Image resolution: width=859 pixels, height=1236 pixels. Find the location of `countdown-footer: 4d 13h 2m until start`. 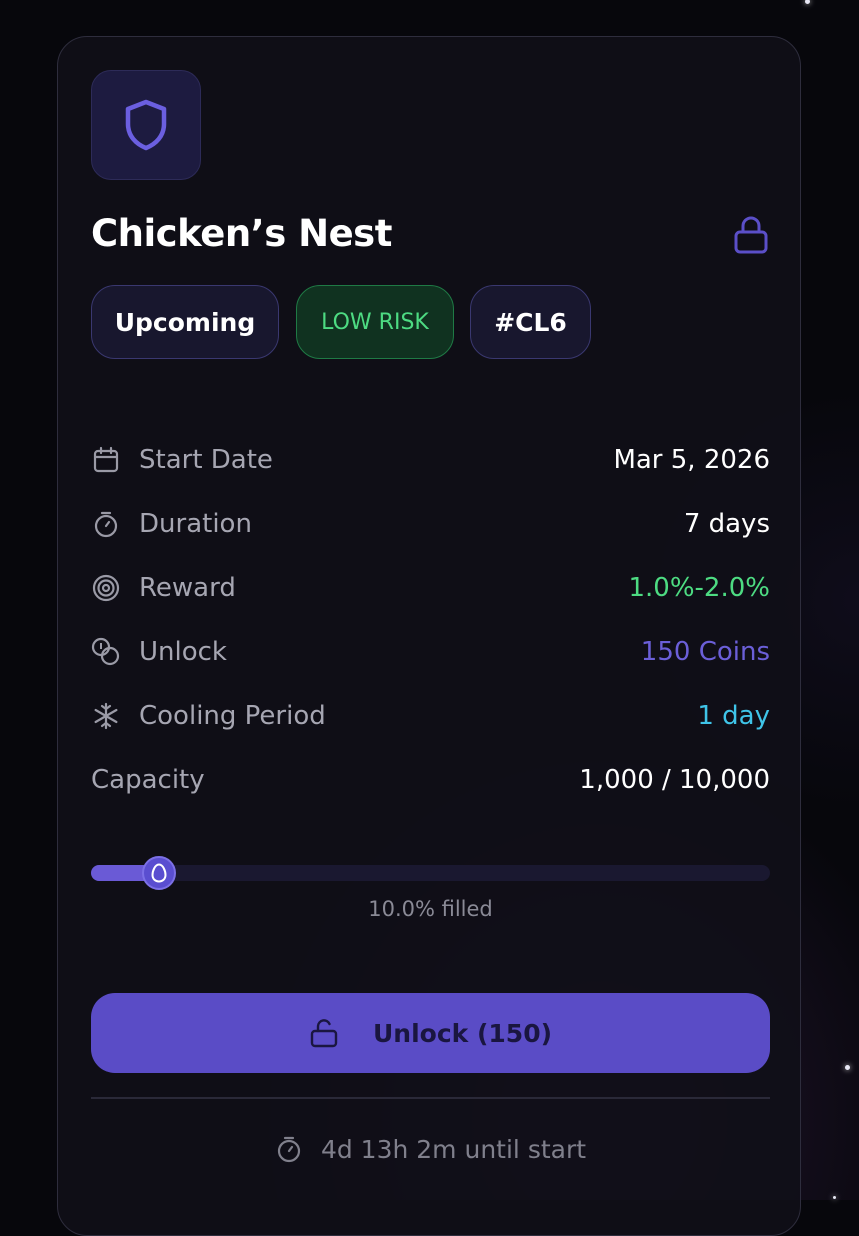

countdown-footer: 4d 13h 2m until start is located at coordinates (430, 1149).